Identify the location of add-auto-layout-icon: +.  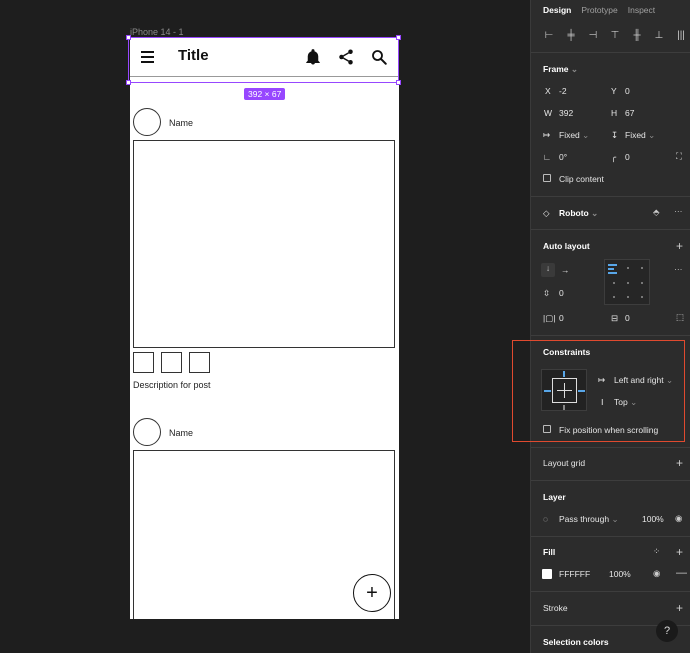
(679, 246).